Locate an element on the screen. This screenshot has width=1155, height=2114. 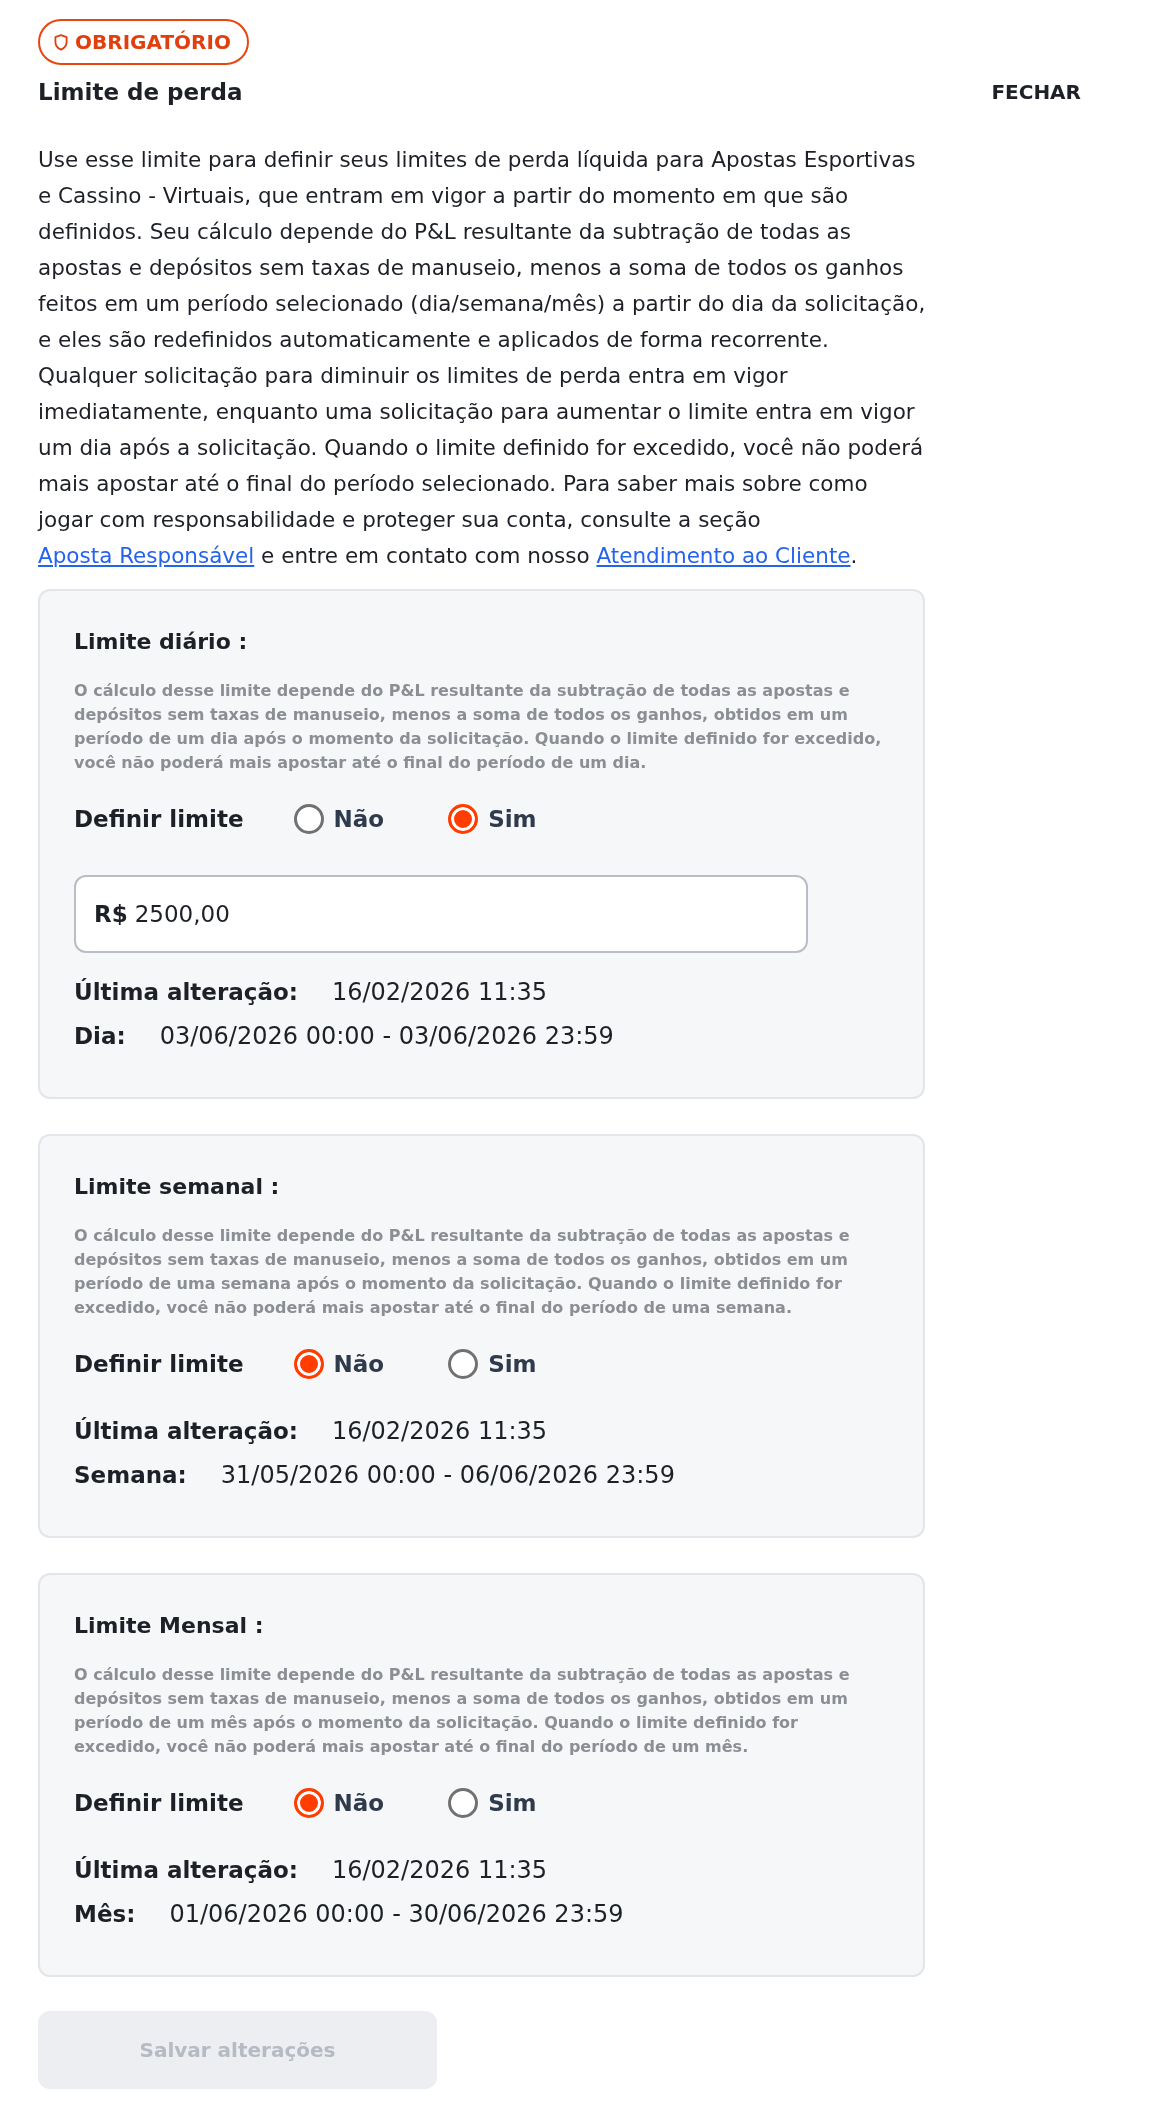
card-title: Limite Mensal : is located at coordinates (169, 1626).